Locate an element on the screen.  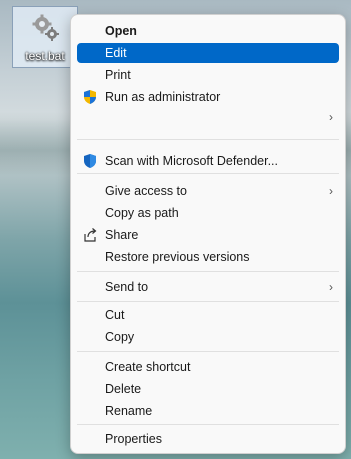
menu-item-properties: Properties is located at coordinates (208, 439).